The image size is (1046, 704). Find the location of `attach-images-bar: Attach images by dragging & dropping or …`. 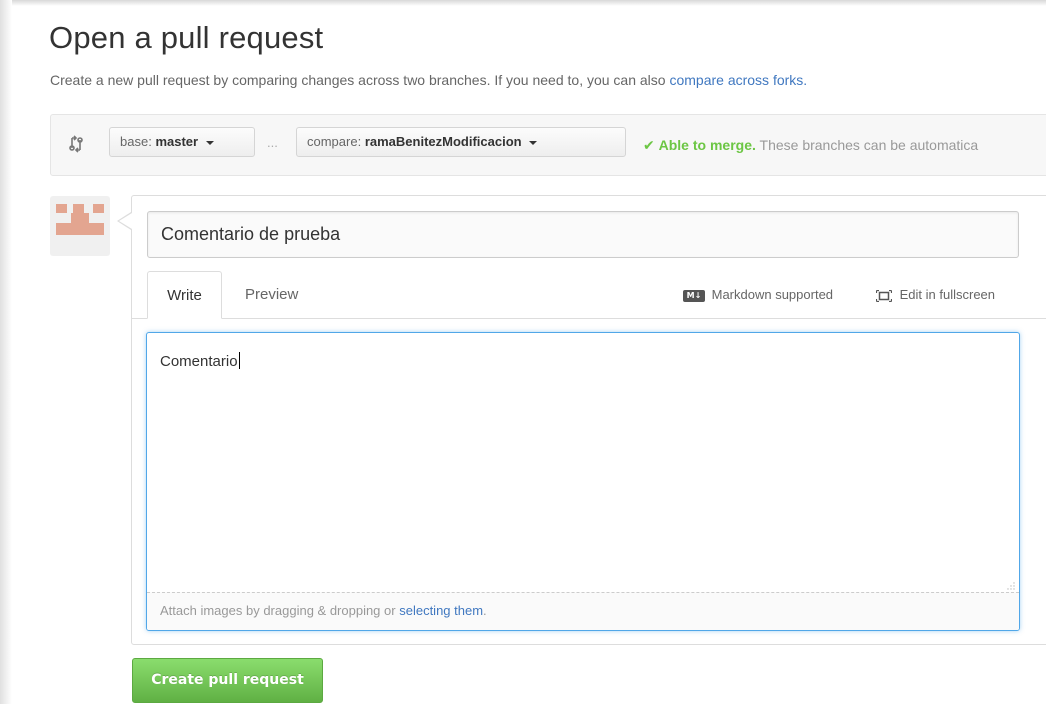

attach-images-bar: Attach images by dragging & dropping or … is located at coordinates (583, 611).